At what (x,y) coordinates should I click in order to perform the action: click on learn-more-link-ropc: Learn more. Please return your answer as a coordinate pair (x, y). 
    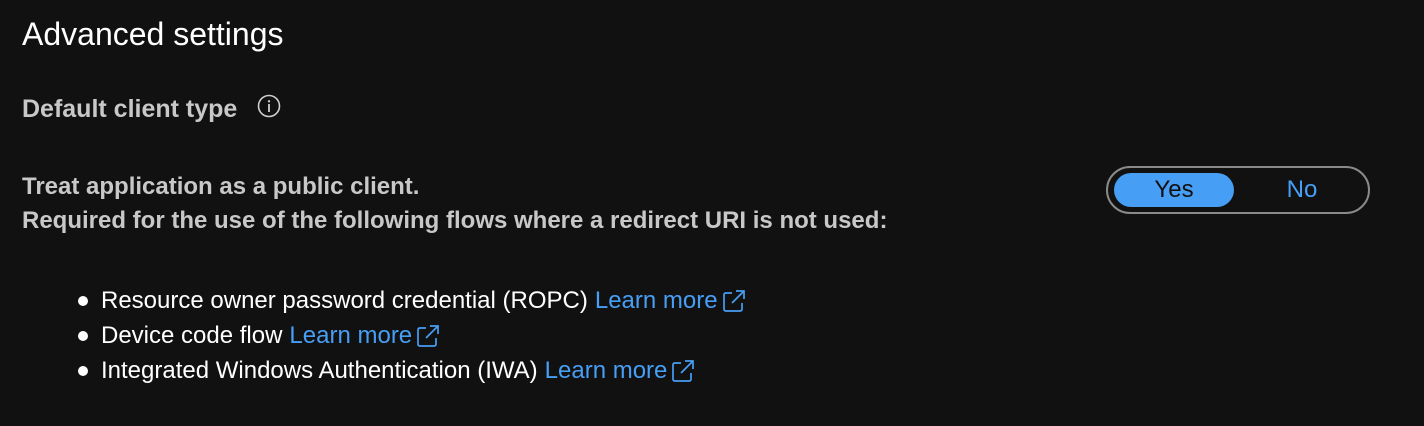
    Looking at the image, I should click on (671, 301).